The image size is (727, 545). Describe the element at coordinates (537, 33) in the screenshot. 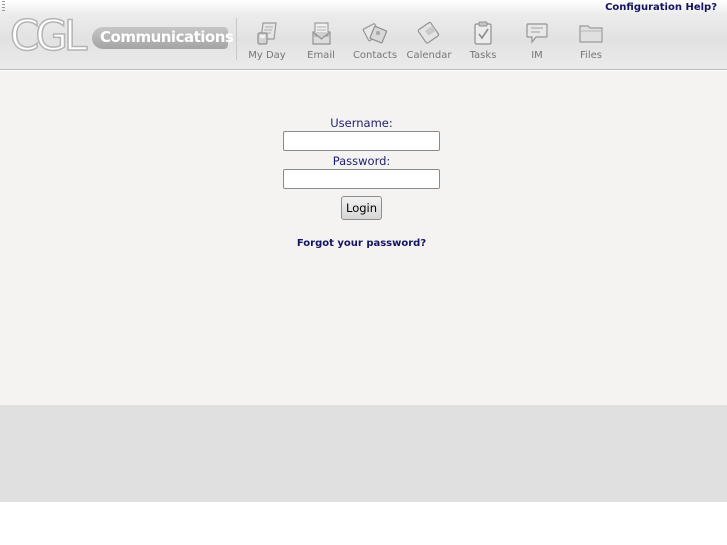

I see `im-icon` at that location.